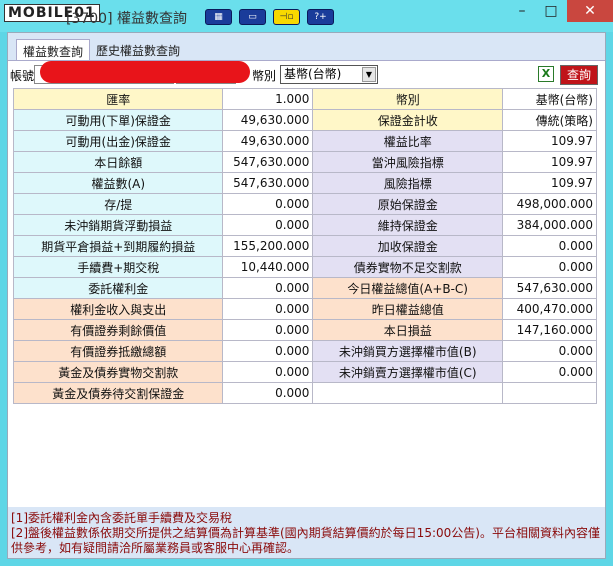  I want to click on row-label: 維持保證金, so click(407, 225).